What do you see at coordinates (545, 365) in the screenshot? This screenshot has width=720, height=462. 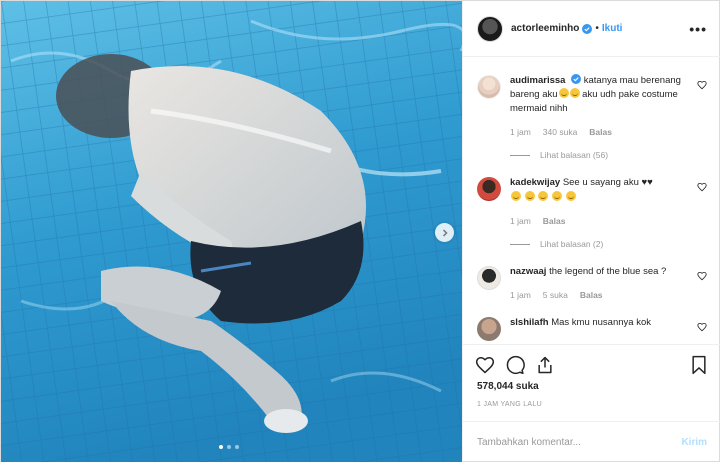 I see `share-icon` at bounding box center [545, 365].